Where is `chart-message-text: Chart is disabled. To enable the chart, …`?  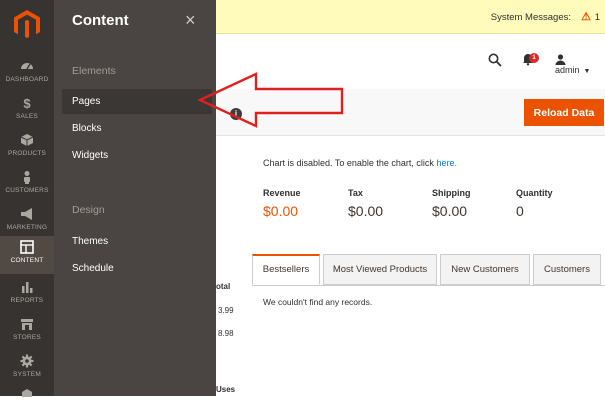 chart-message-text: Chart is disabled. To enable the chart, … is located at coordinates (348, 163).